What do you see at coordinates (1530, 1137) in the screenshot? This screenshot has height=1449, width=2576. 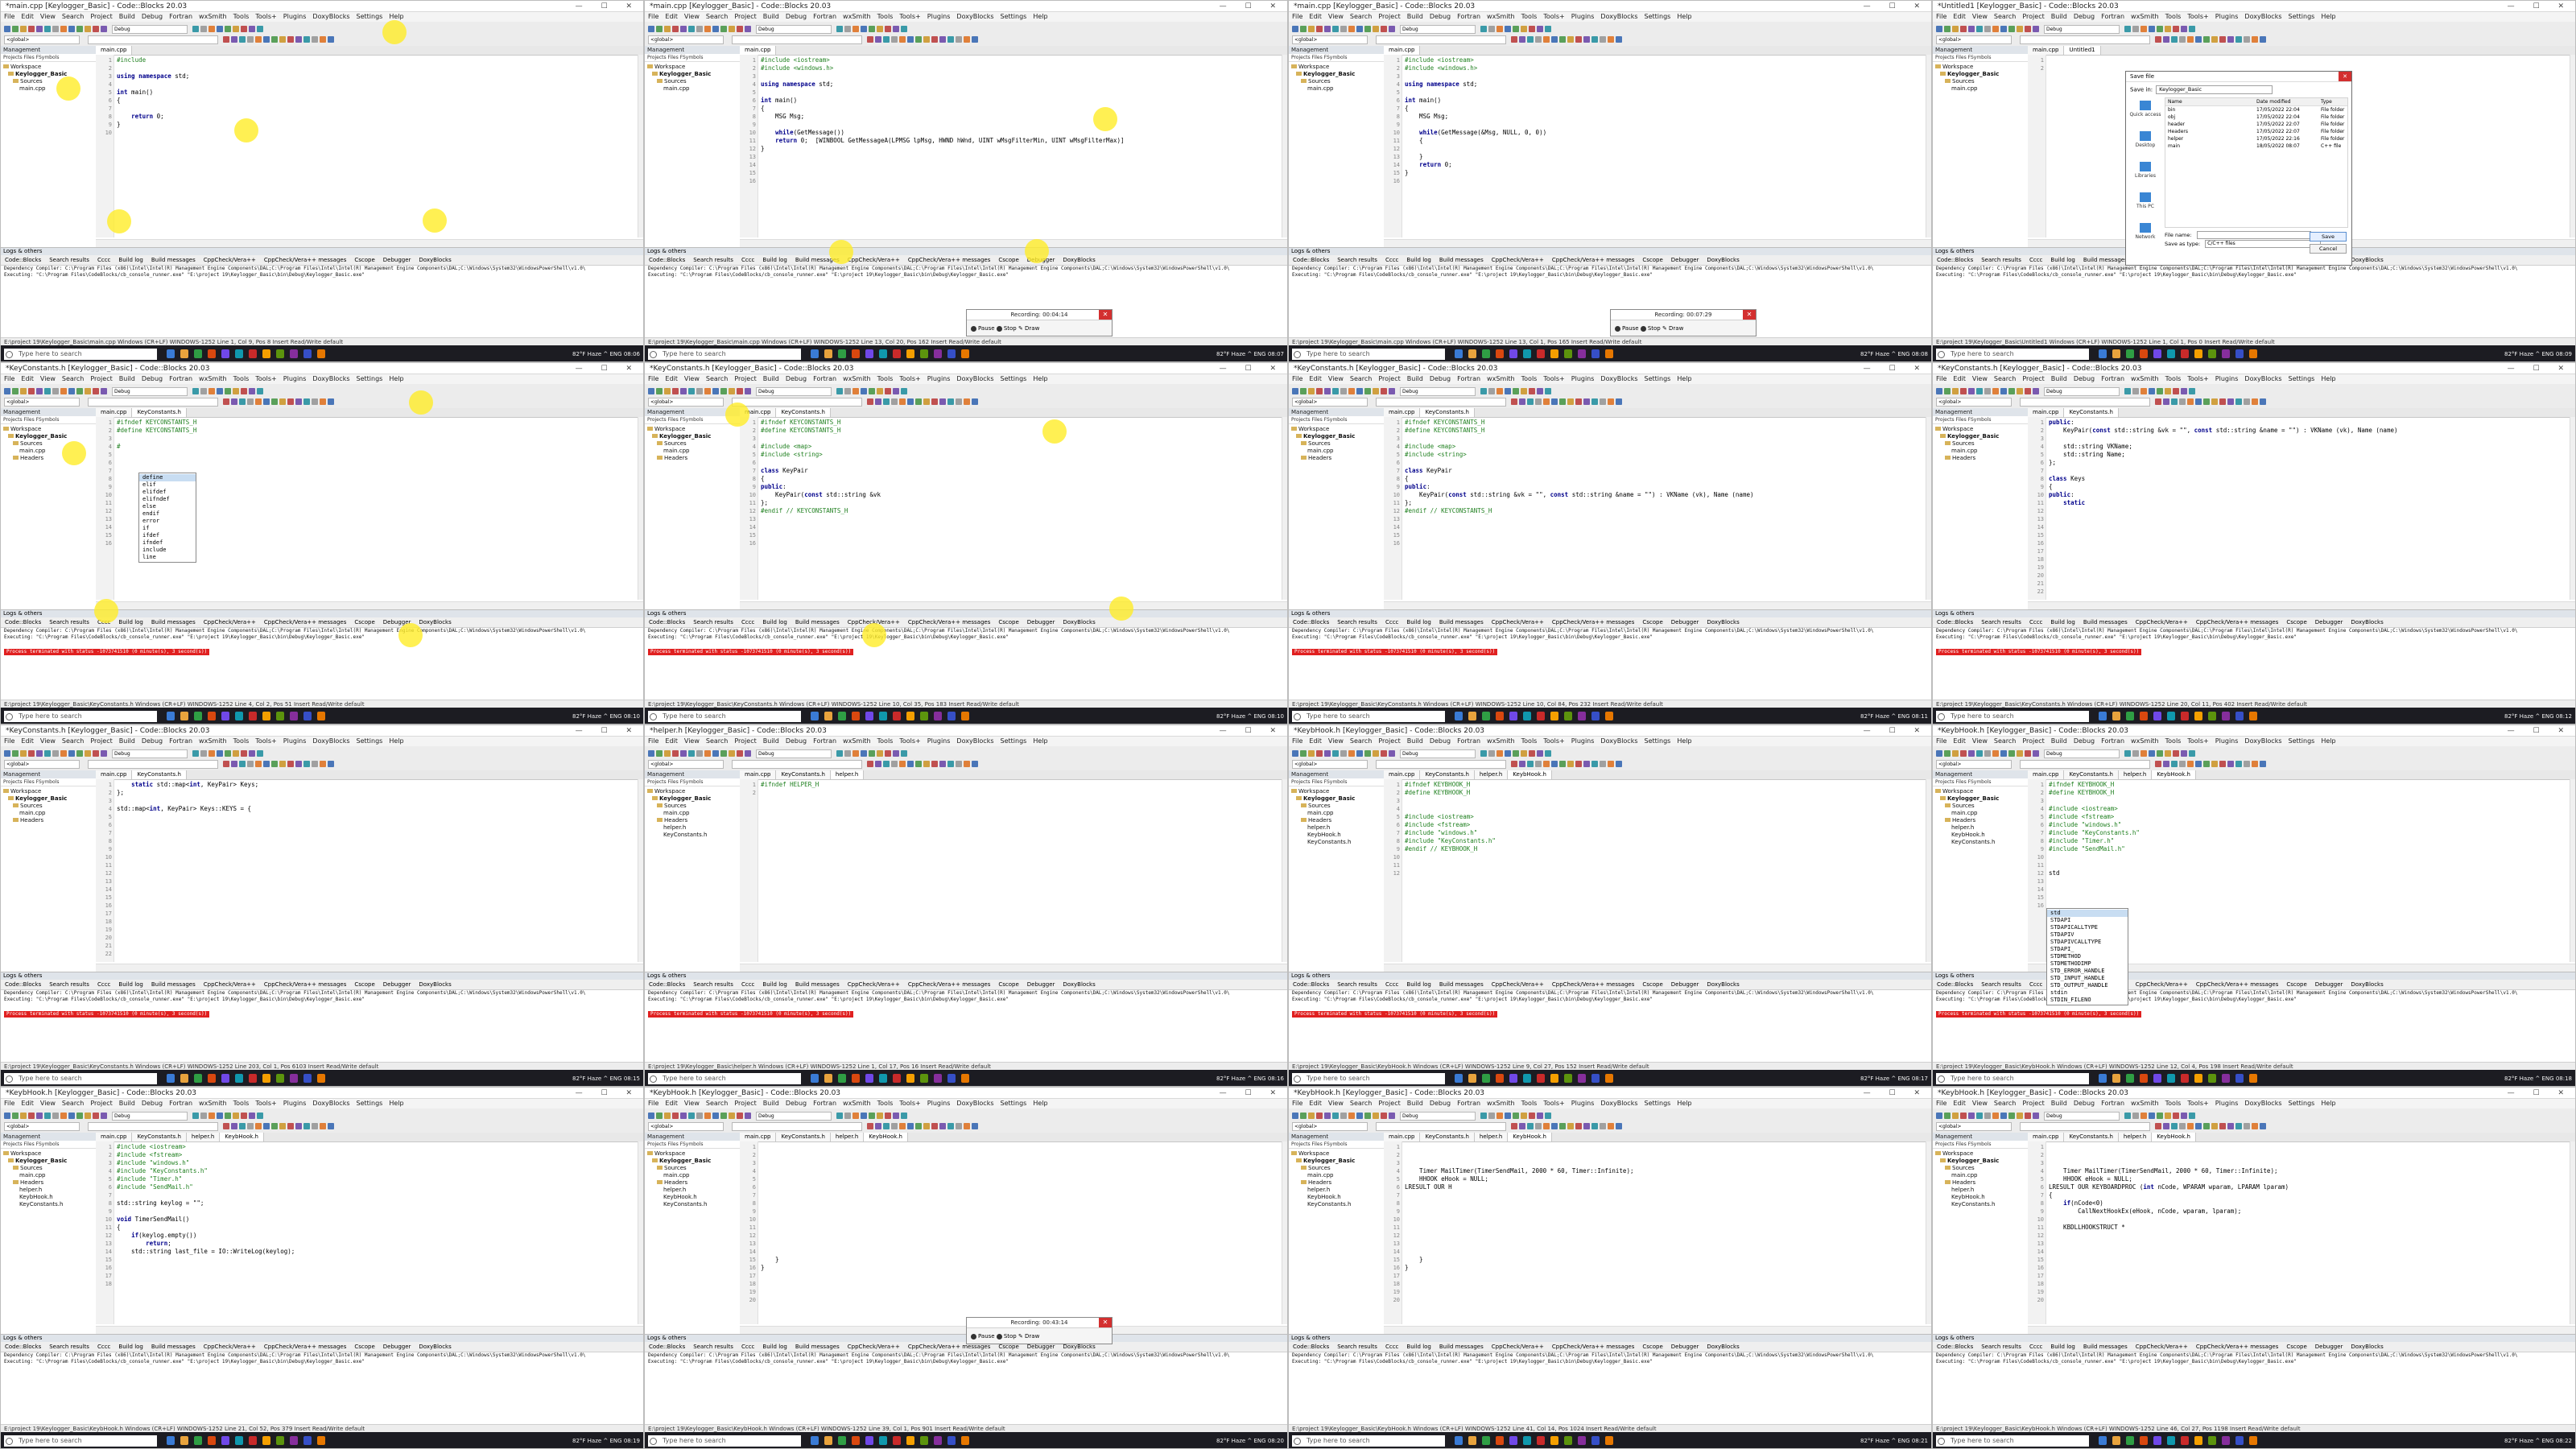 I see `file-tab: KeybHook.h` at bounding box center [1530, 1137].